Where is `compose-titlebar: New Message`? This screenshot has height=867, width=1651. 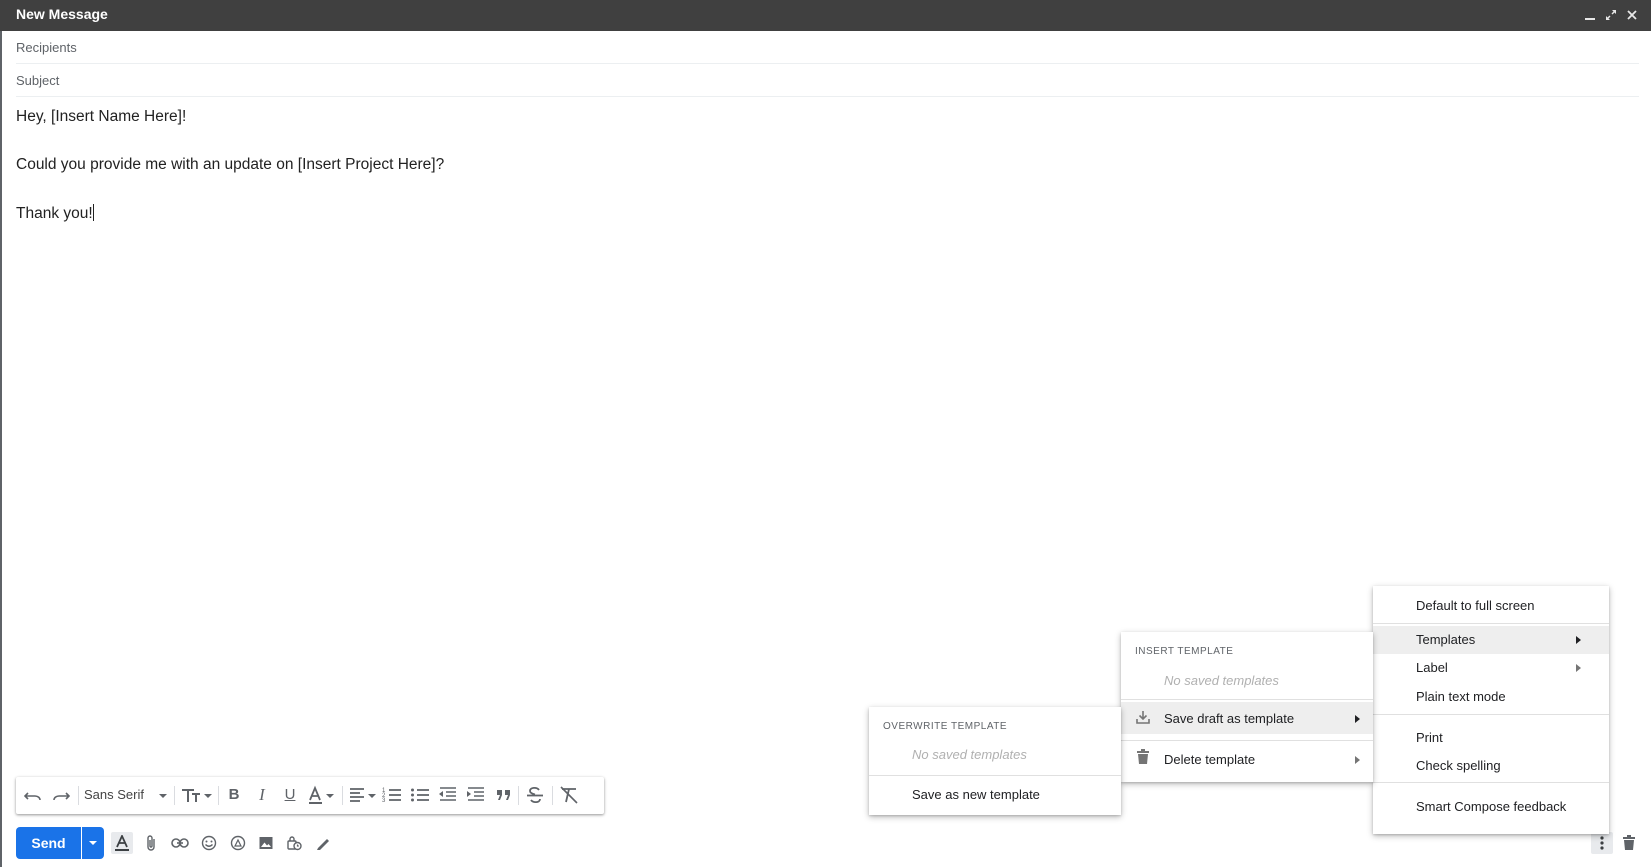
compose-titlebar: New Message is located at coordinates (825, 15).